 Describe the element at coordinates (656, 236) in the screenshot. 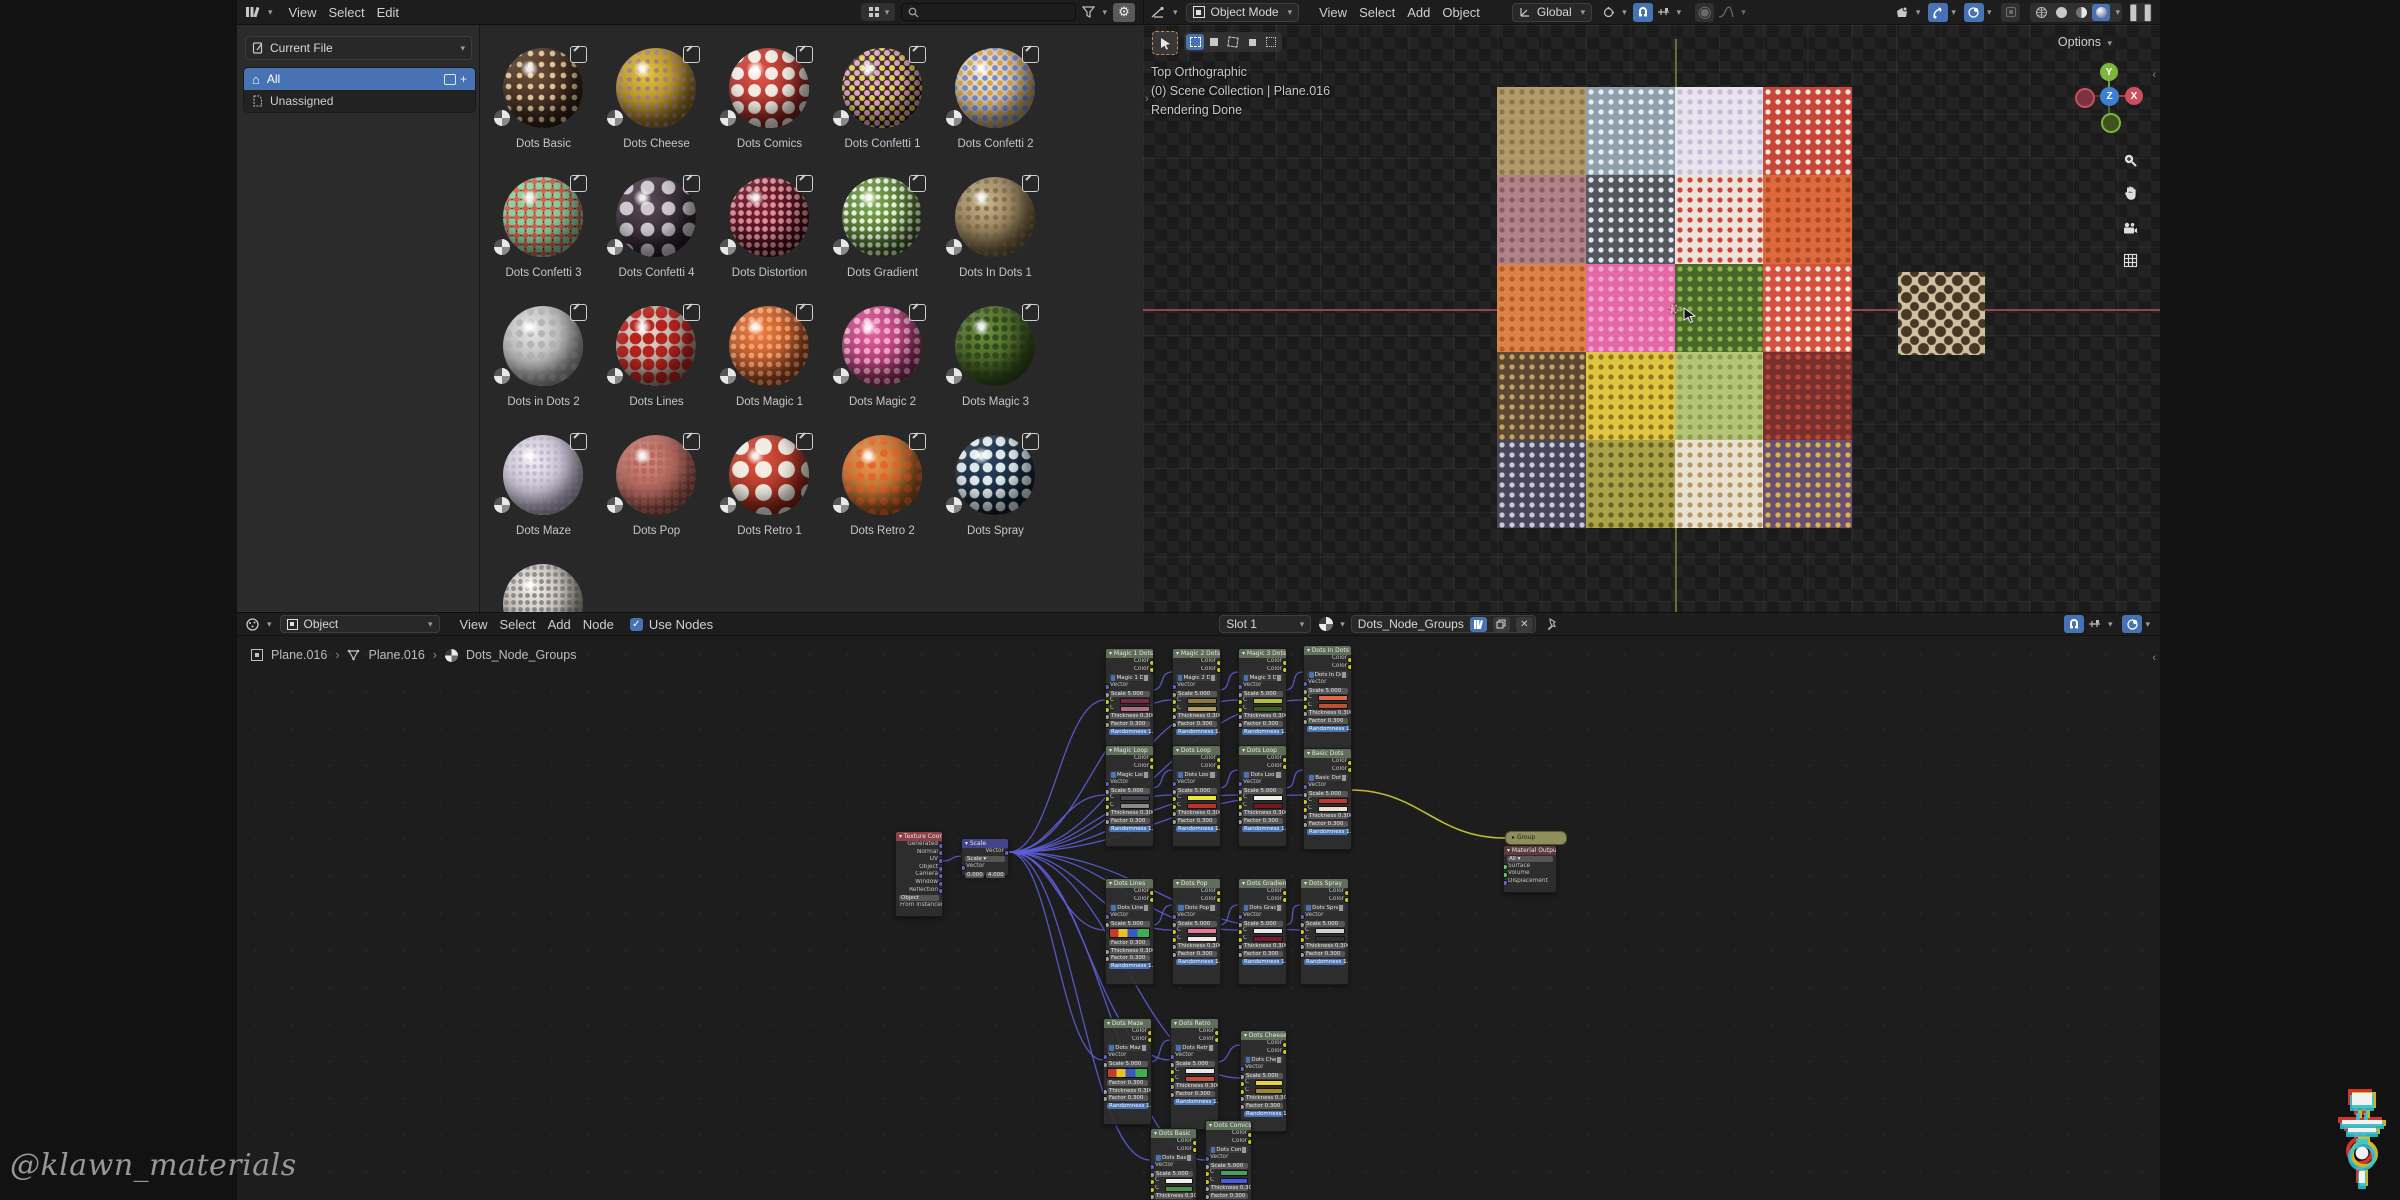

I see `material-thumbnail: Dots Confetti 4` at that location.